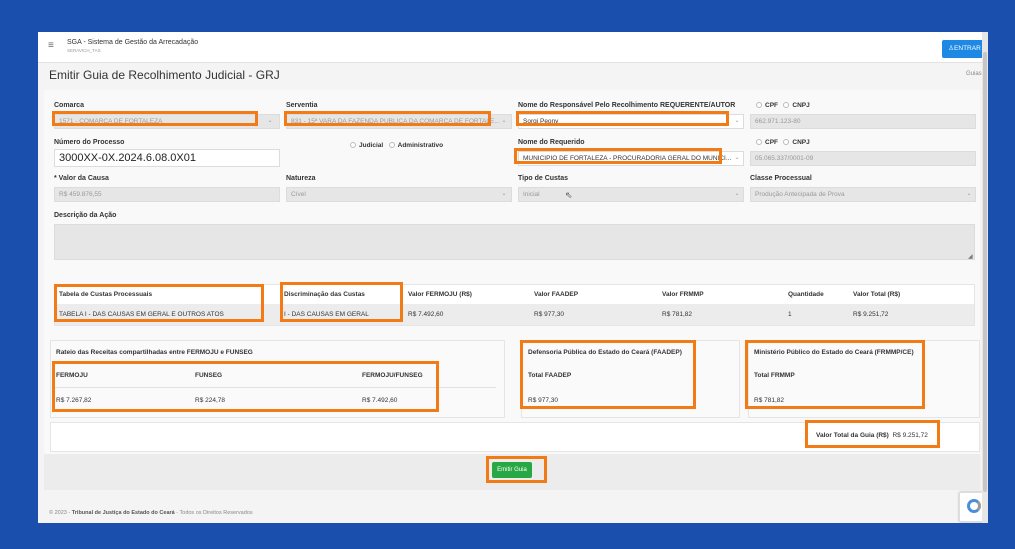  Describe the element at coordinates (167, 158) in the screenshot. I see `numero-processo-input: 3000XX-0X.2024.6.08.0X01` at that location.